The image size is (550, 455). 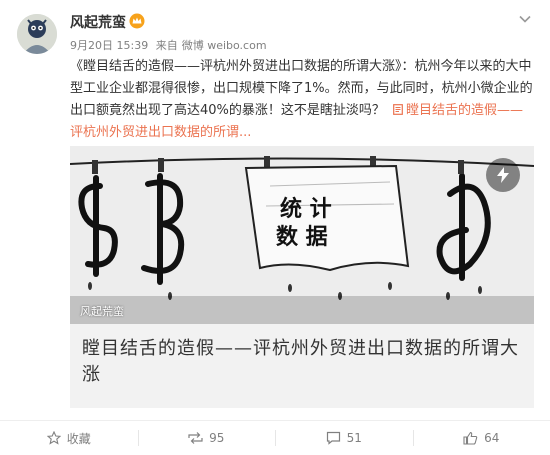 I want to click on repost-count: 95, so click(x=216, y=438).